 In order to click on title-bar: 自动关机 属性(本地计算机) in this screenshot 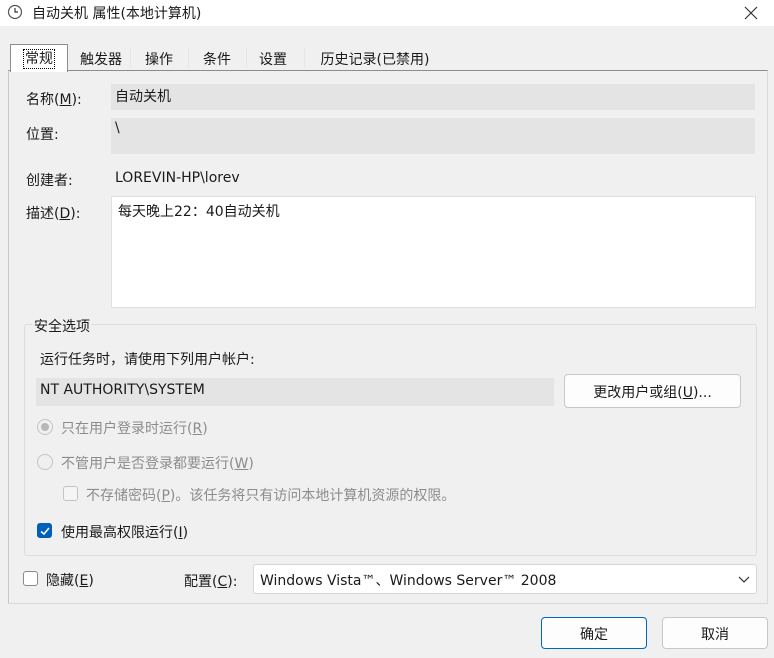, I will do `click(387, 13)`.